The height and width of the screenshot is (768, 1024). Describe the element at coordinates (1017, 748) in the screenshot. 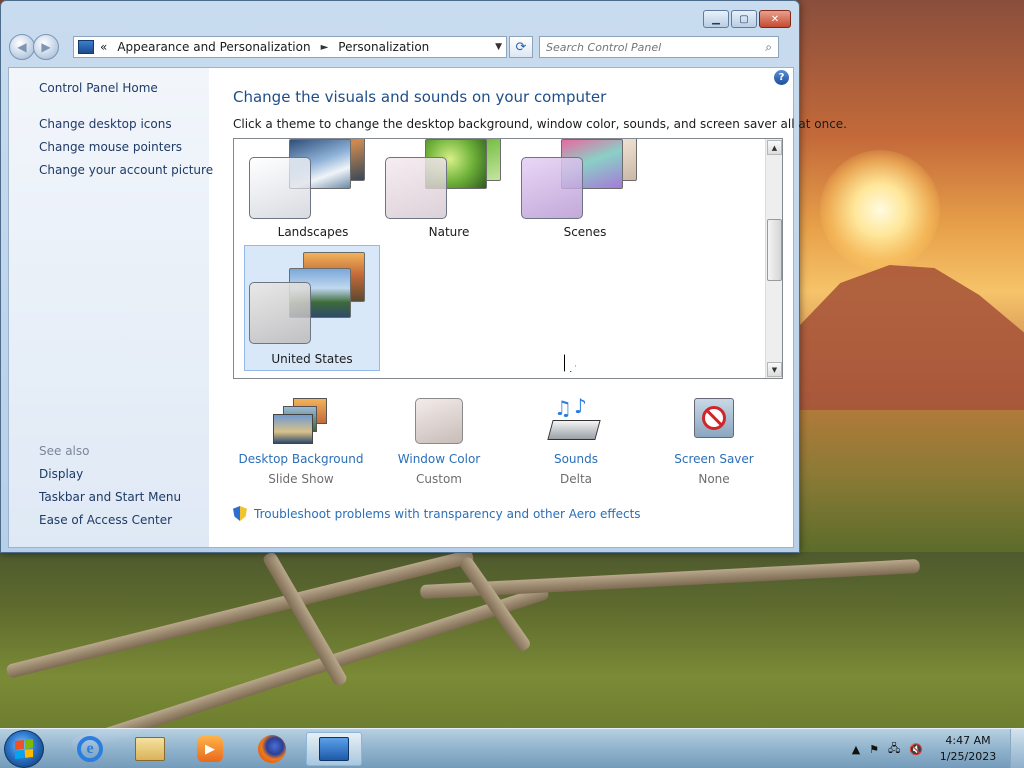

I see `show-desktop-button` at that location.